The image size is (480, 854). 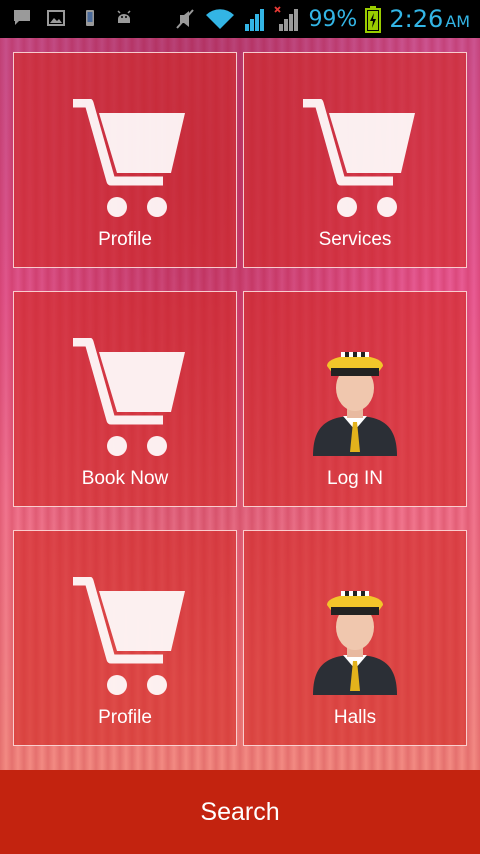 What do you see at coordinates (56, 18) in the screenshot?
I see `image-icon` at bounding box center [56, 18].